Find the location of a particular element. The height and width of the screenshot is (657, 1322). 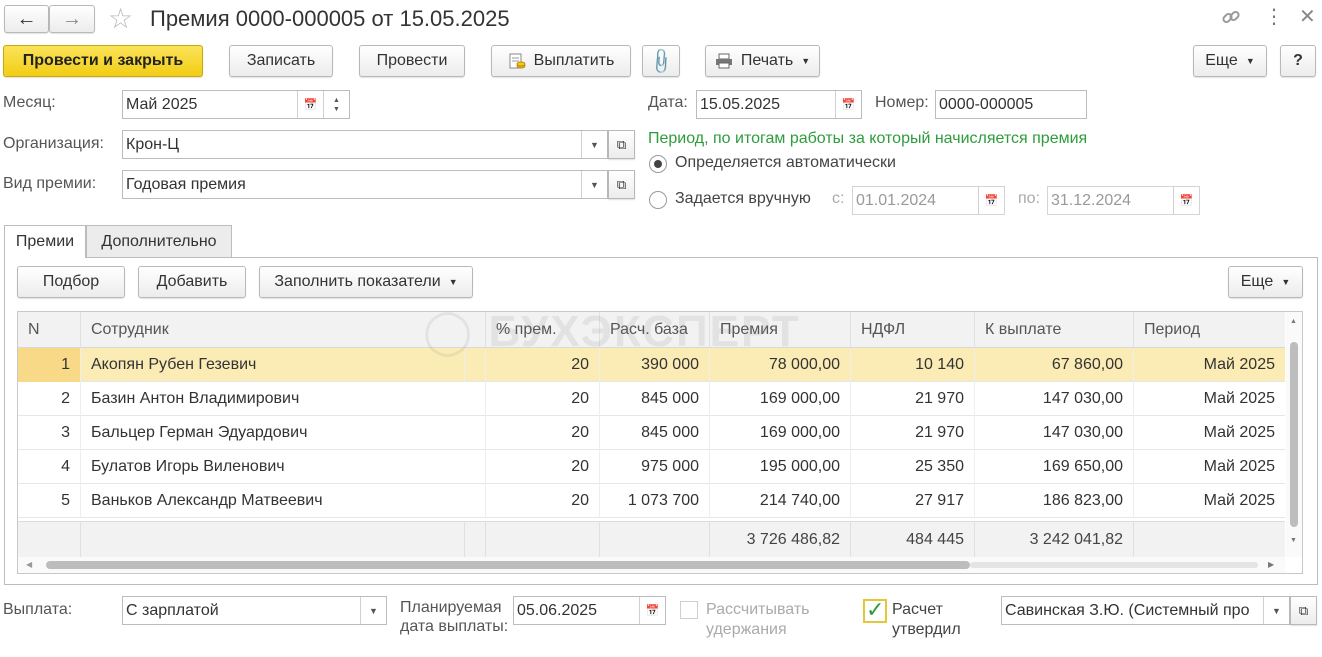

planned-date-field: 05.06.2025 📅 is located at coordinates (589, 610).